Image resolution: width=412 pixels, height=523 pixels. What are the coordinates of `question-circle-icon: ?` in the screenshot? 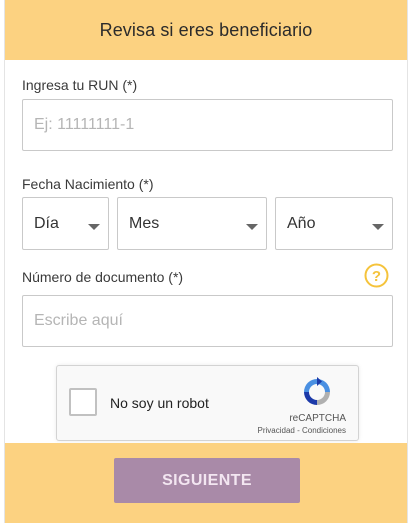 It's located at (376, 275).